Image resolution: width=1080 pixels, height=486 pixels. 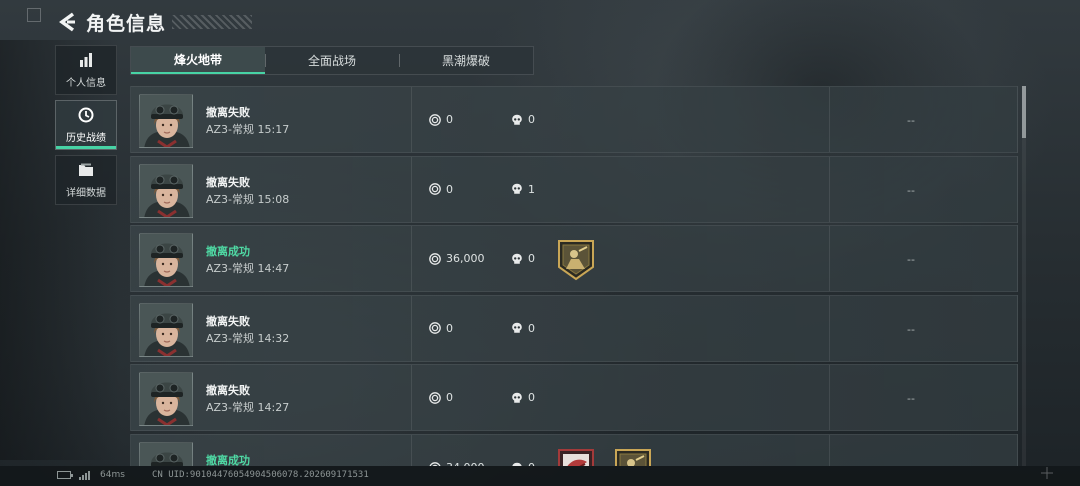 I want to click on kill-count: 1, so click(x=523, y=189).